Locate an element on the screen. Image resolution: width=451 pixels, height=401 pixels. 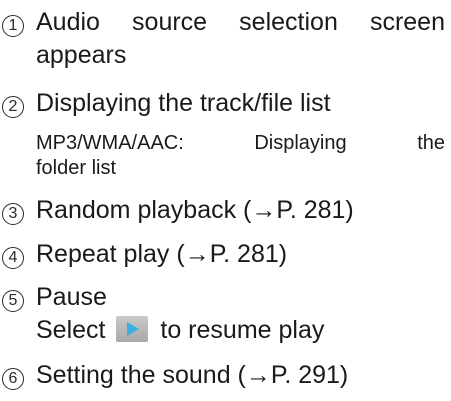
item-text: Displaying the track/file list is located at coordinates (183, 103).